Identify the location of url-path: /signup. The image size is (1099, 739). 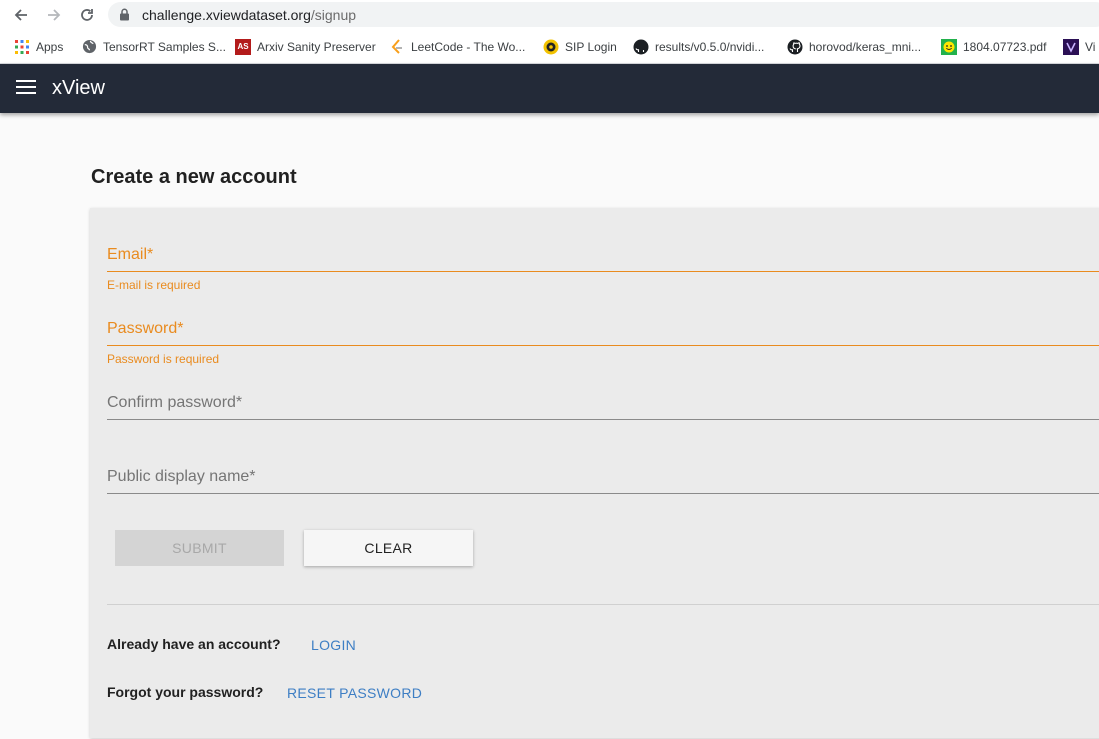
(333, 15).